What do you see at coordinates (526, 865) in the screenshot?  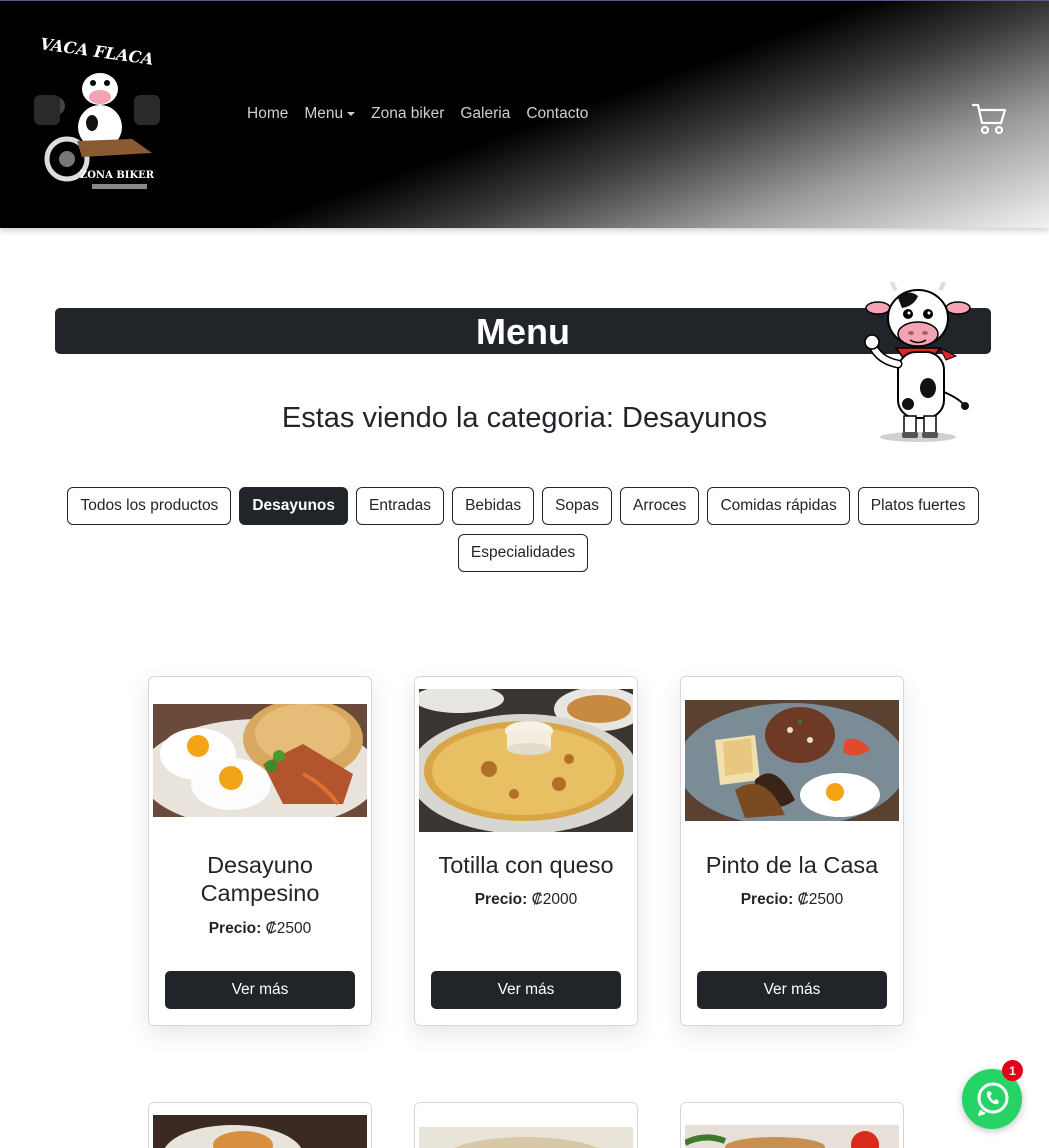 I see `product-name: Totilla con queso` at bounding box center [526, 865].